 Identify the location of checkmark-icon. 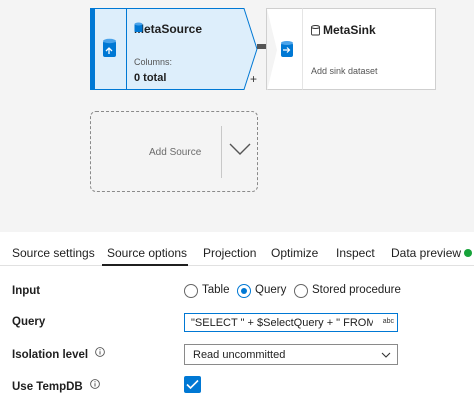
(192, 384).